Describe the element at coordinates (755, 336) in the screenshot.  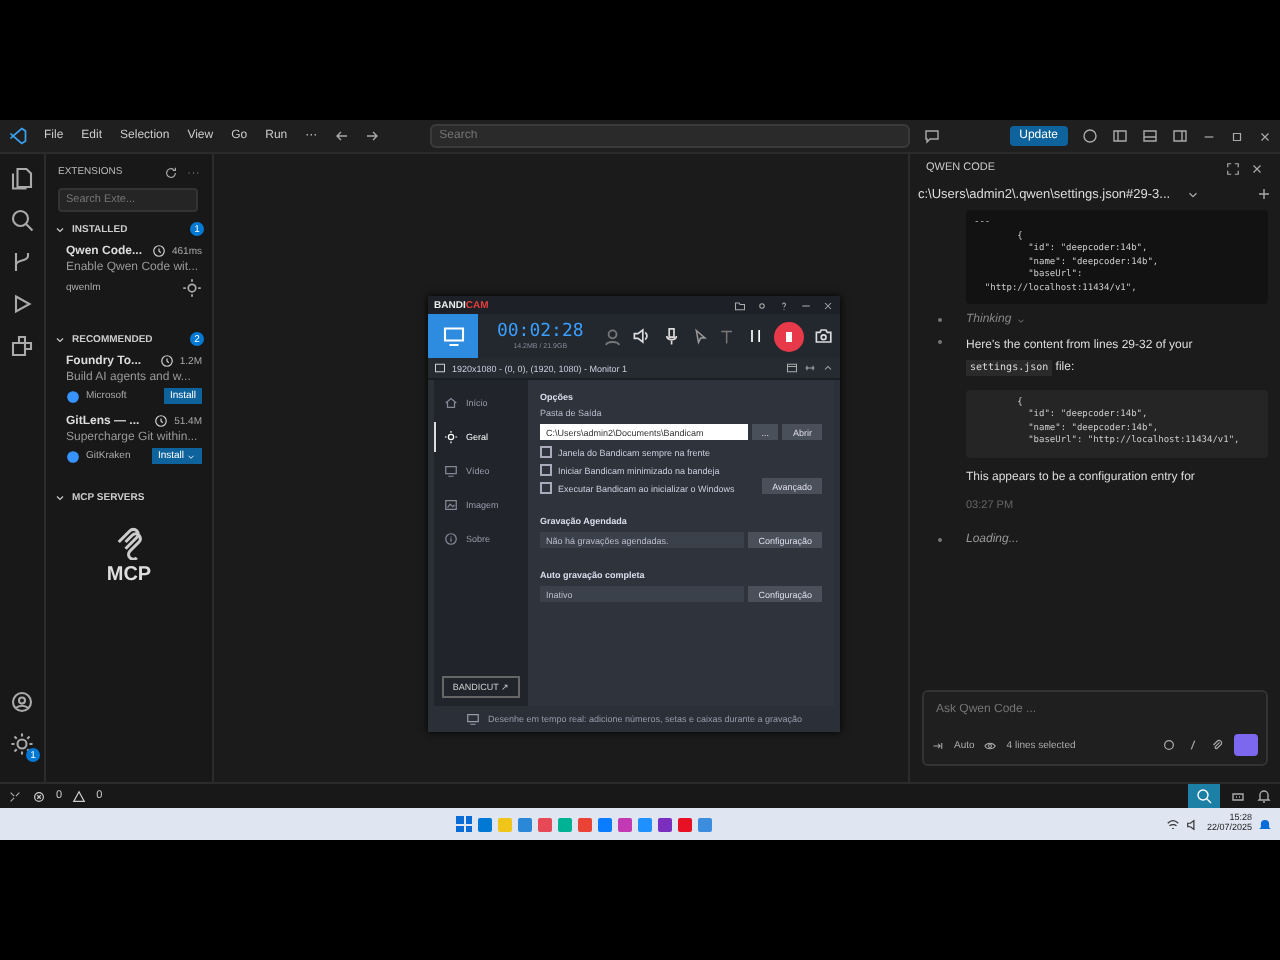
I see `pause-icon` at that location.